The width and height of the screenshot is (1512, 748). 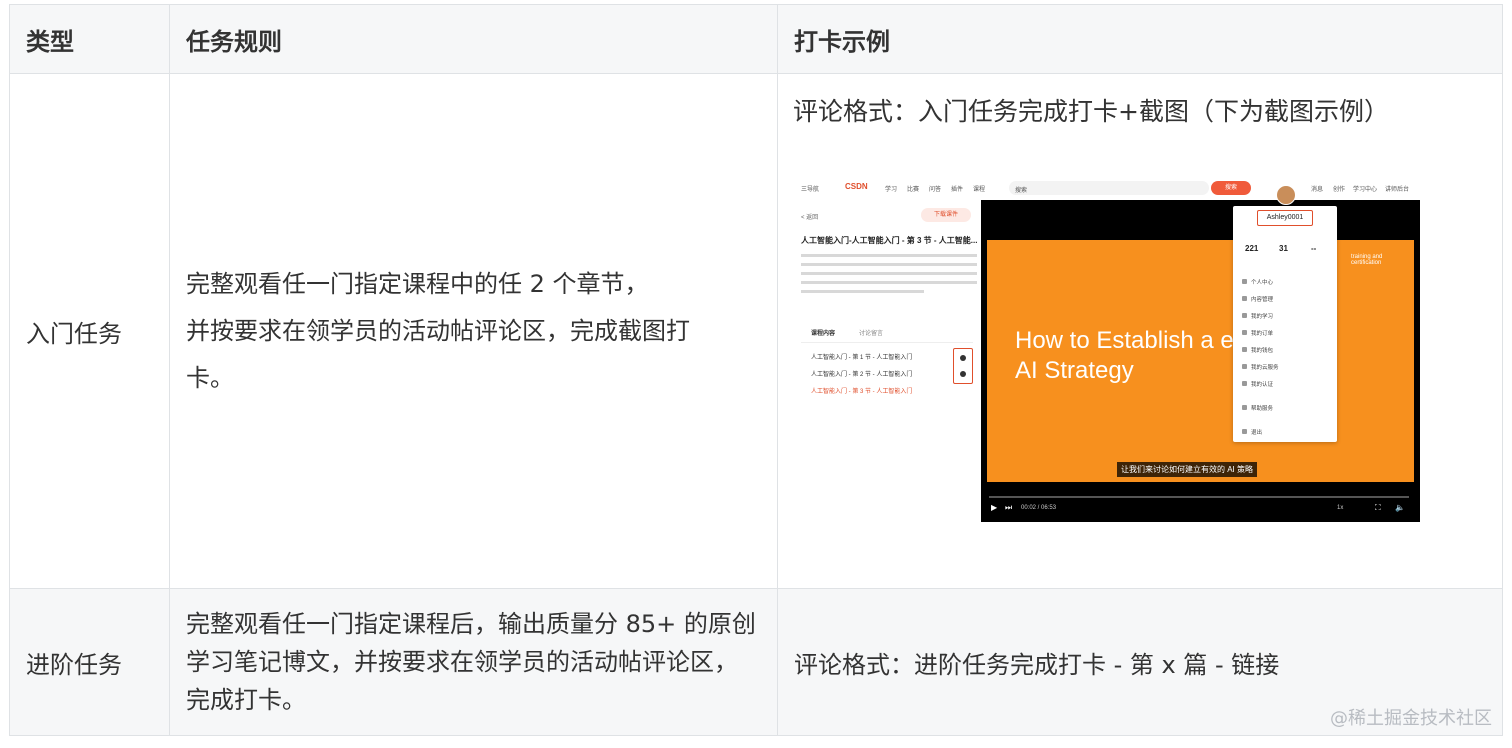 I want to click on back-link: < 返回, so click(x=810, y=218).